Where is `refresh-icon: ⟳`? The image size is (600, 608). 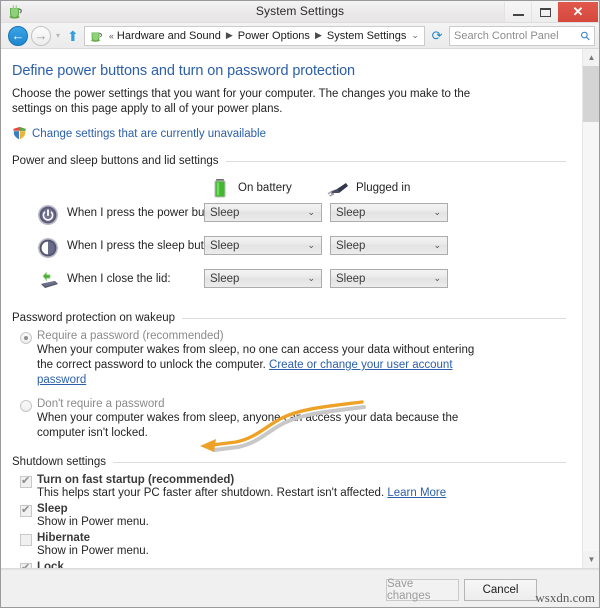
refresh-icon: ⟳ is located at coordinates (437, 35).